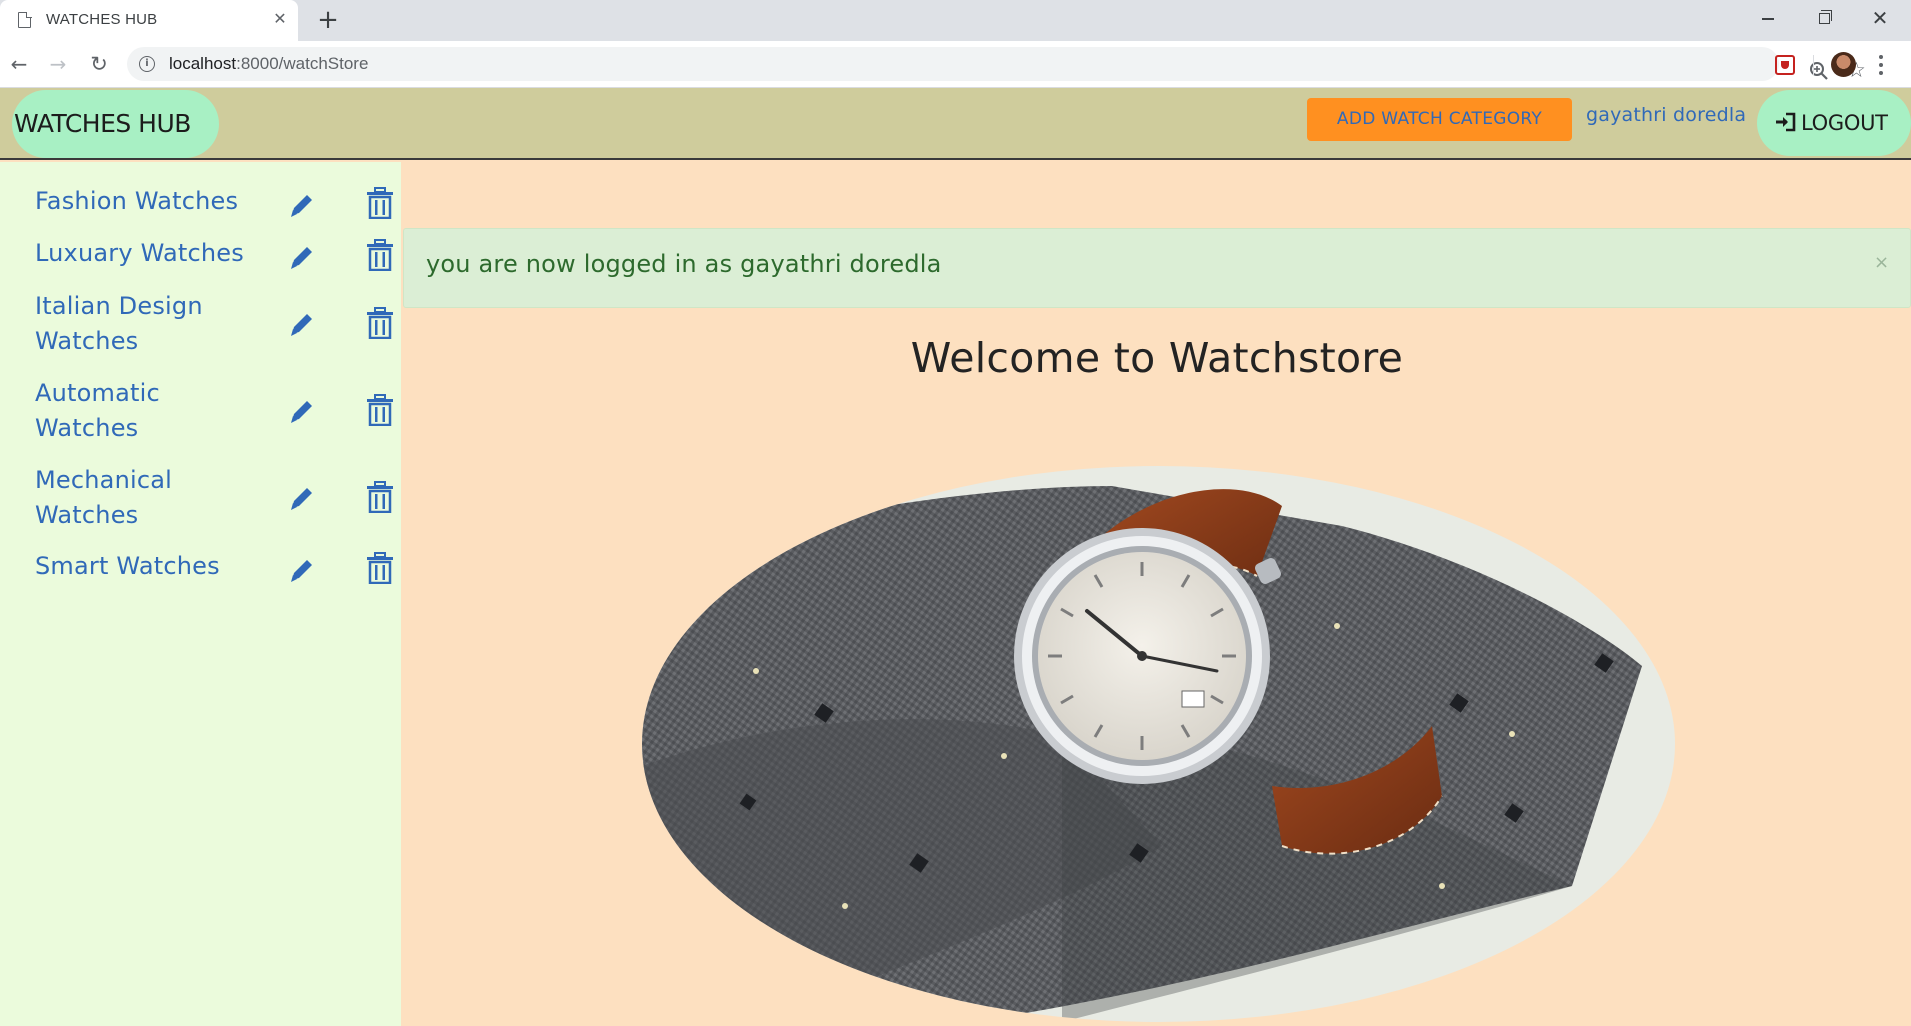 The image size is (1911, 1026). What do you see at coordinates (1880, 19) in the screenshot?
I see `window-close-button: ✕` at bounding box center [1880, 19].